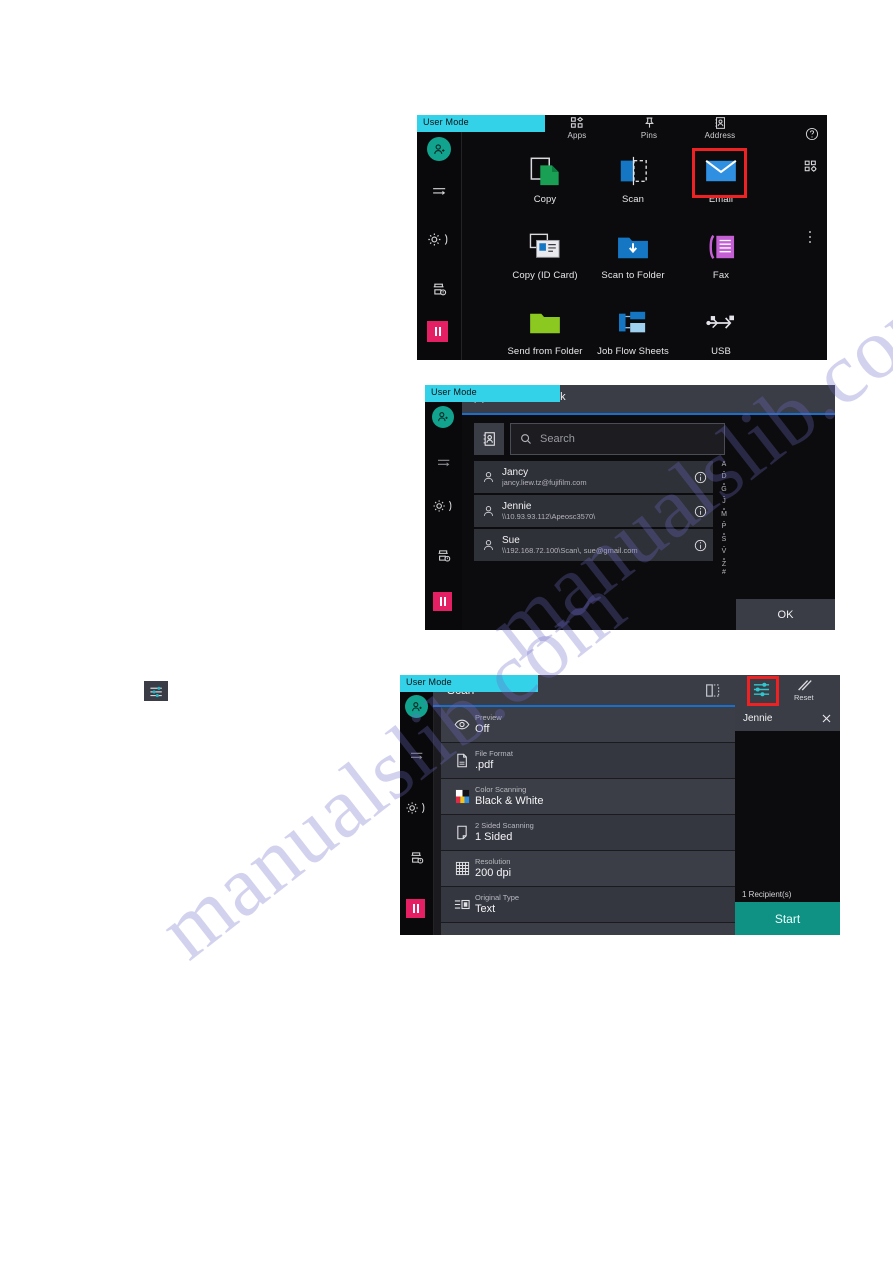 Image resolution: width=893 pixels, height=1263 pixels. I want to click on app-tile-scan: Scan, so click(633, 177).